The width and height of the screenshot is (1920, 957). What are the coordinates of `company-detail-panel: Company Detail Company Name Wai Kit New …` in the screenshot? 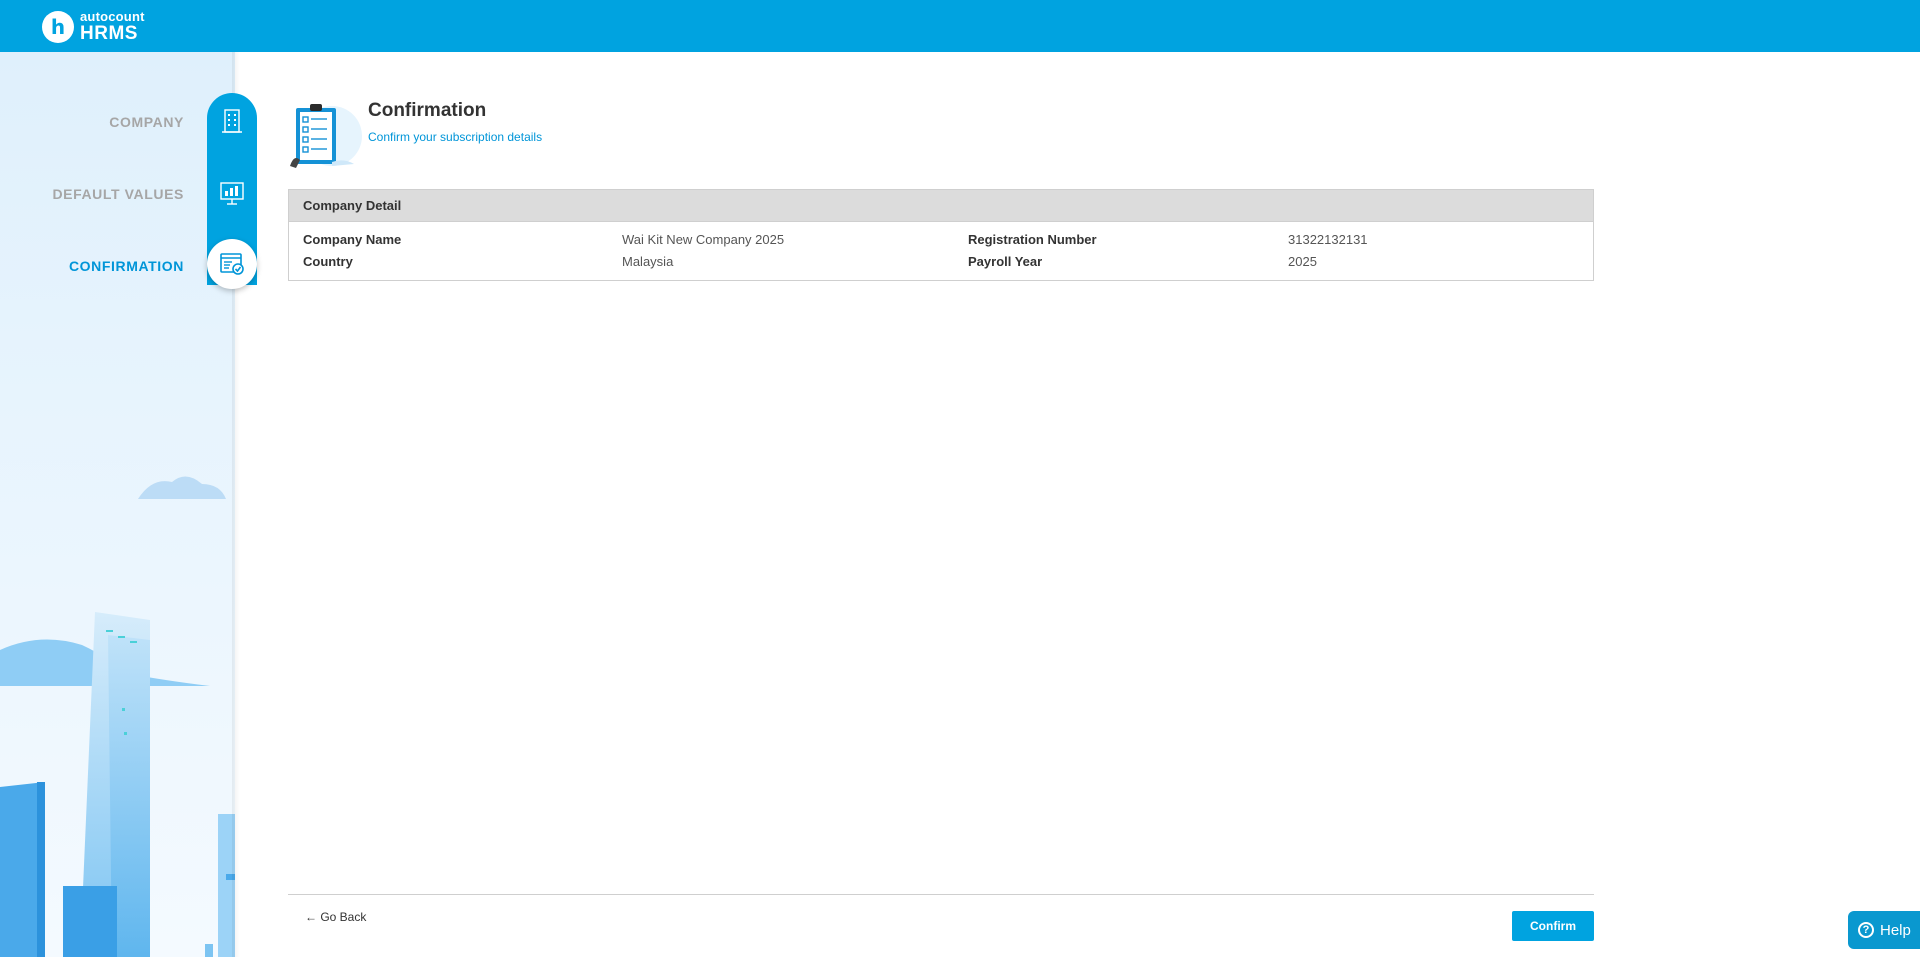 It's located at (941, 235).